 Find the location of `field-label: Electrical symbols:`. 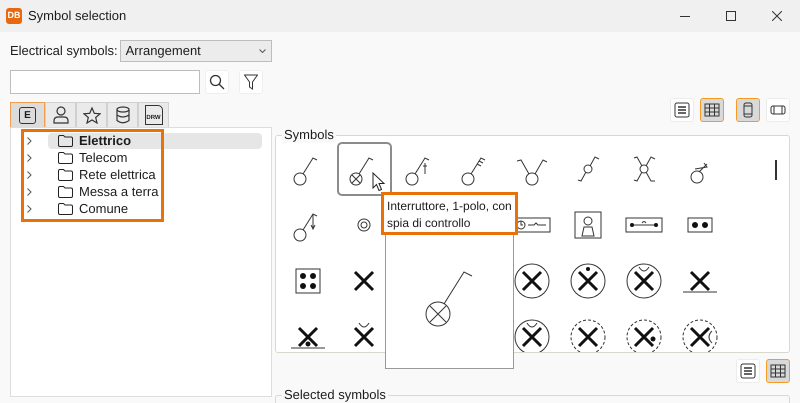

field-label: Electrical symbols: is located at coordinates (64, 51).